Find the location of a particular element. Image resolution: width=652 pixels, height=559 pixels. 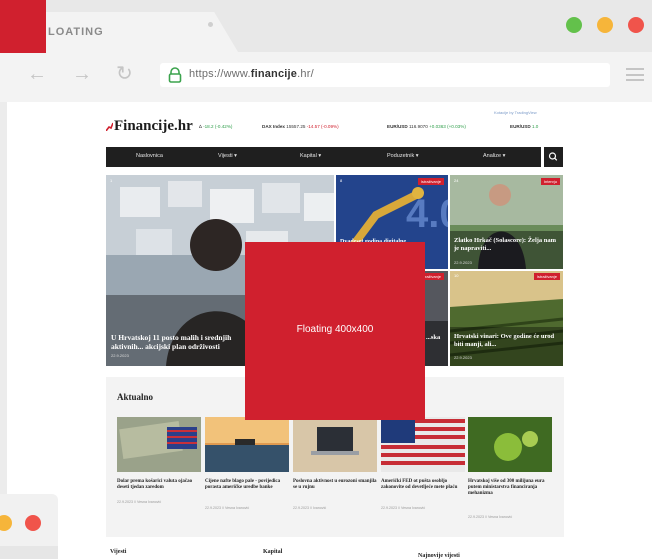

red-corner-block is located at coordinates (23, 26).